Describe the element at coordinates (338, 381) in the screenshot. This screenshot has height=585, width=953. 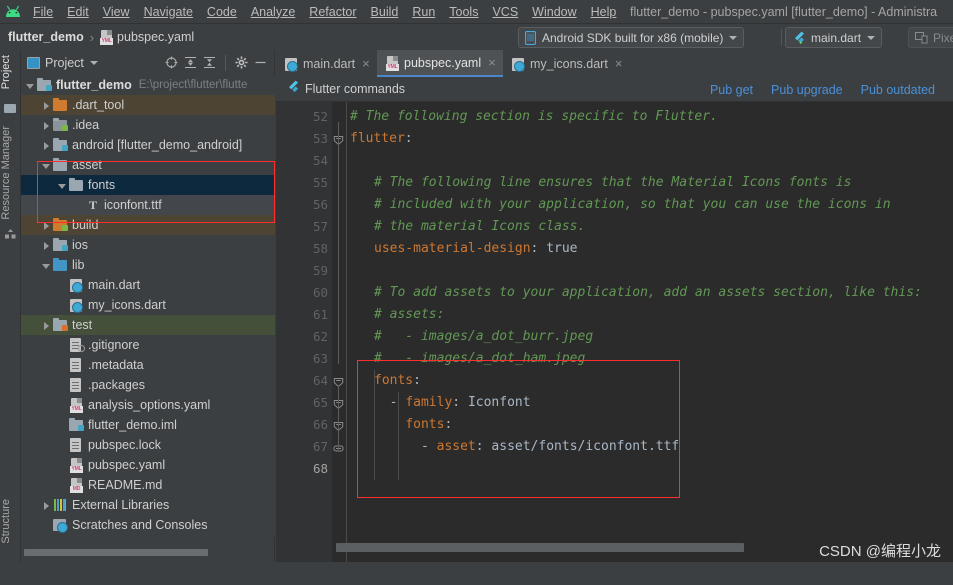
I see `fold-start-icon` at that location.